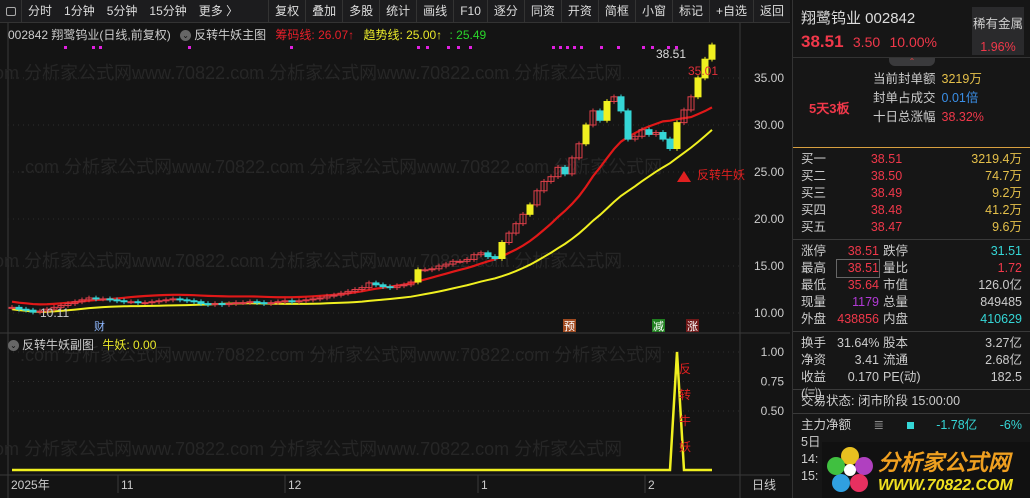 This screenshot has width=1030, height=498. Describe the element at coordinates (685, 369) in the screenshot. I see `sub-signal-char: 反` at that location.